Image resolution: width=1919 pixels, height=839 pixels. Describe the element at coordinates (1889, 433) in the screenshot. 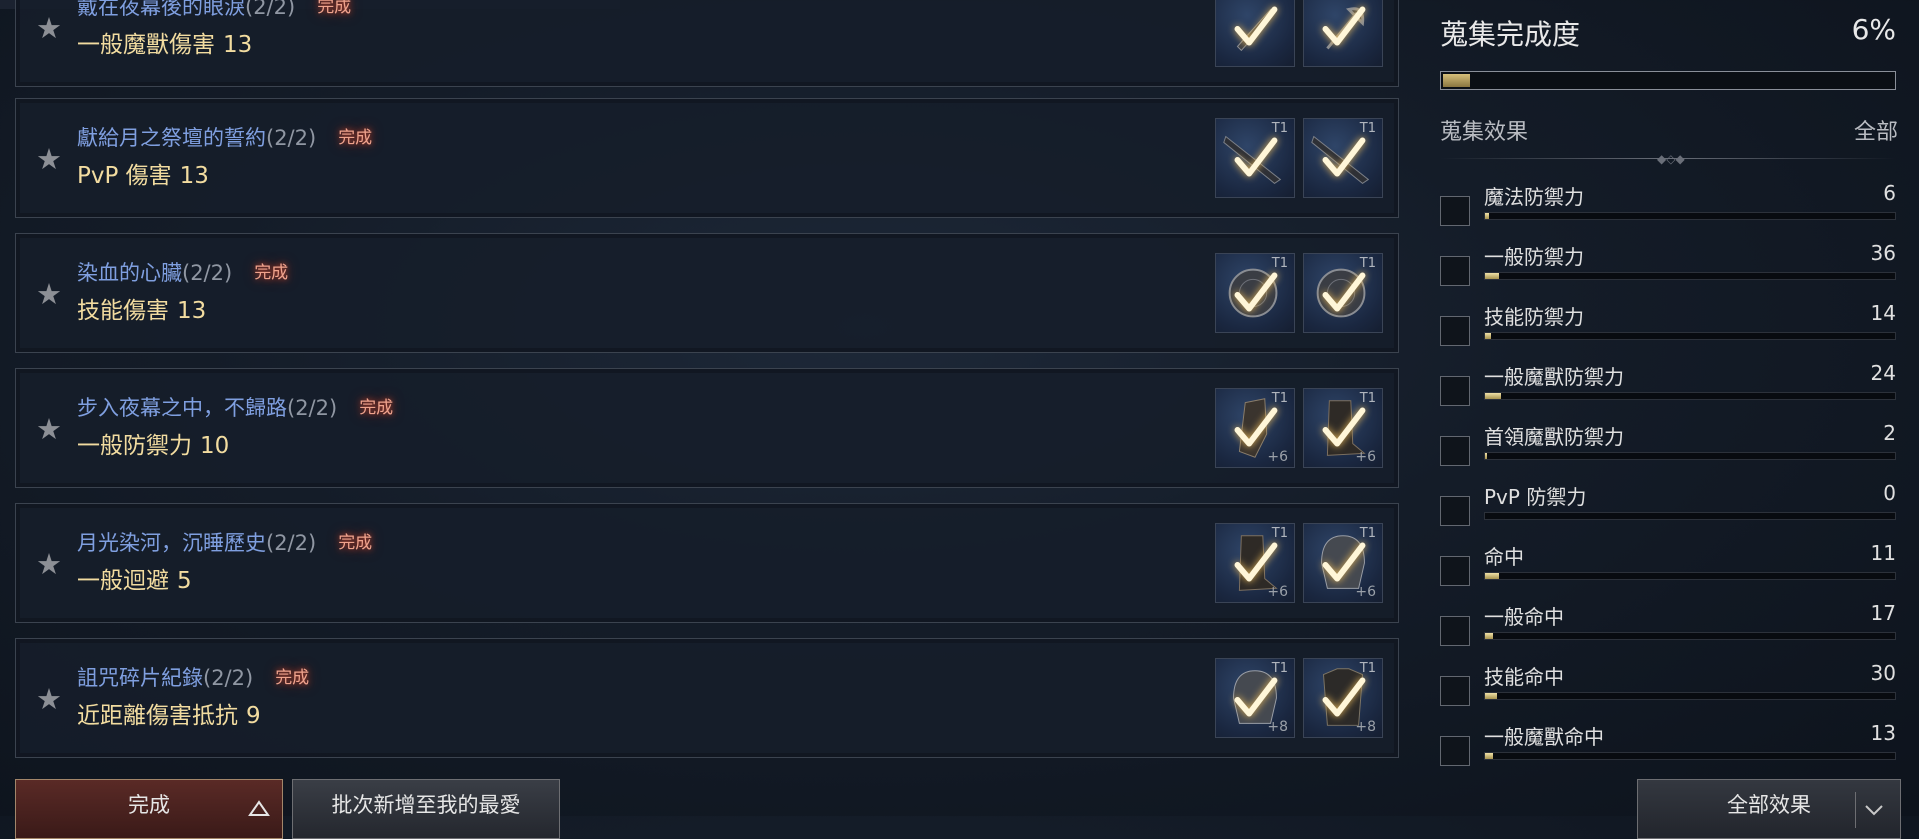

I see `stat-value: 2` at that location.